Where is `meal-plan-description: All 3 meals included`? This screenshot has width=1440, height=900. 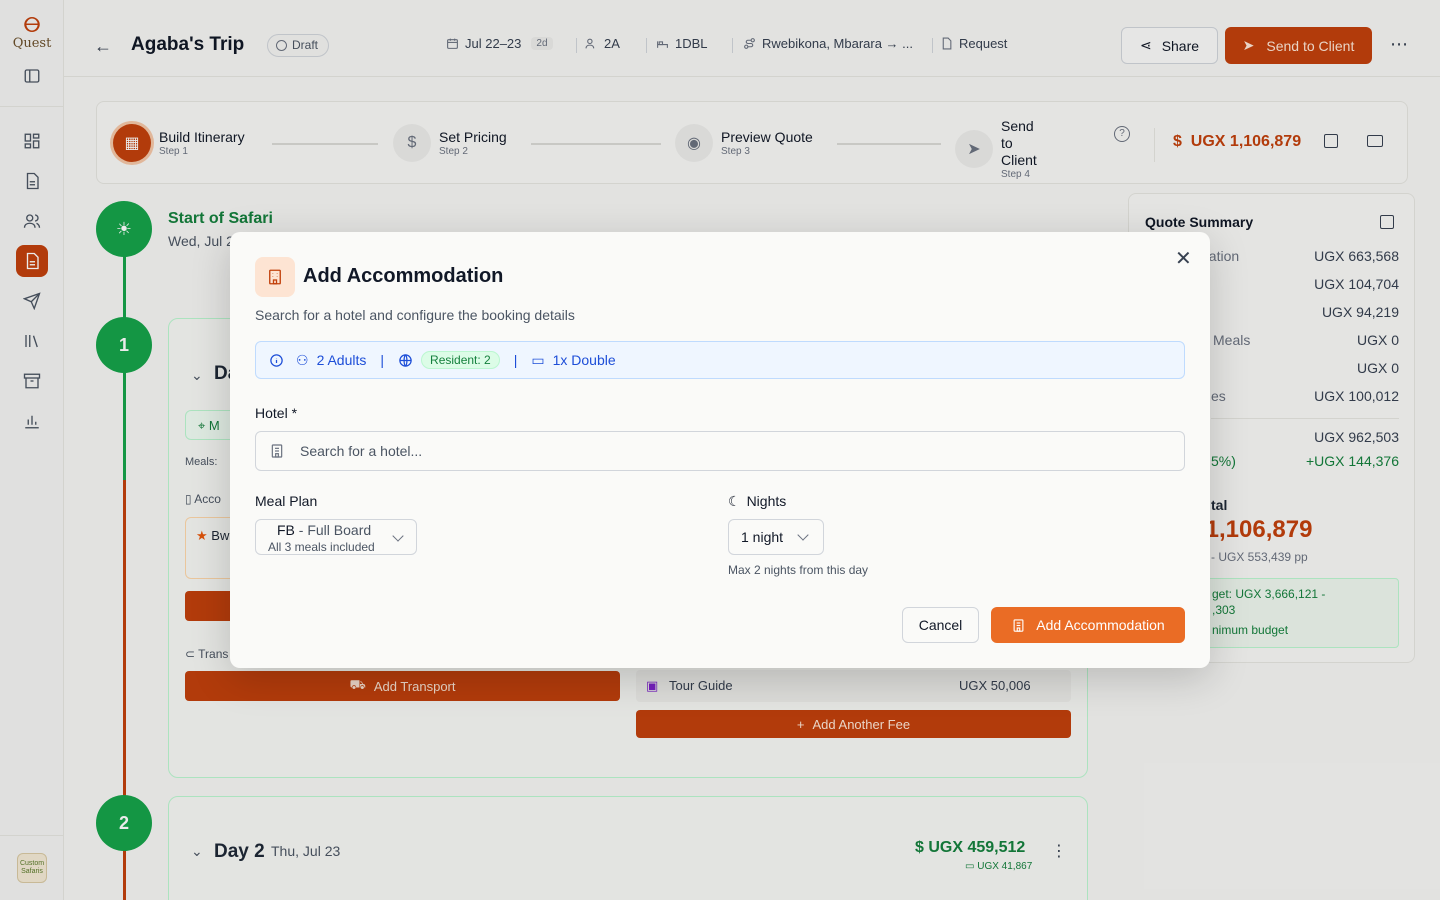
meal-plan-description: All 3 meals included is located at coordinates (321, 547).